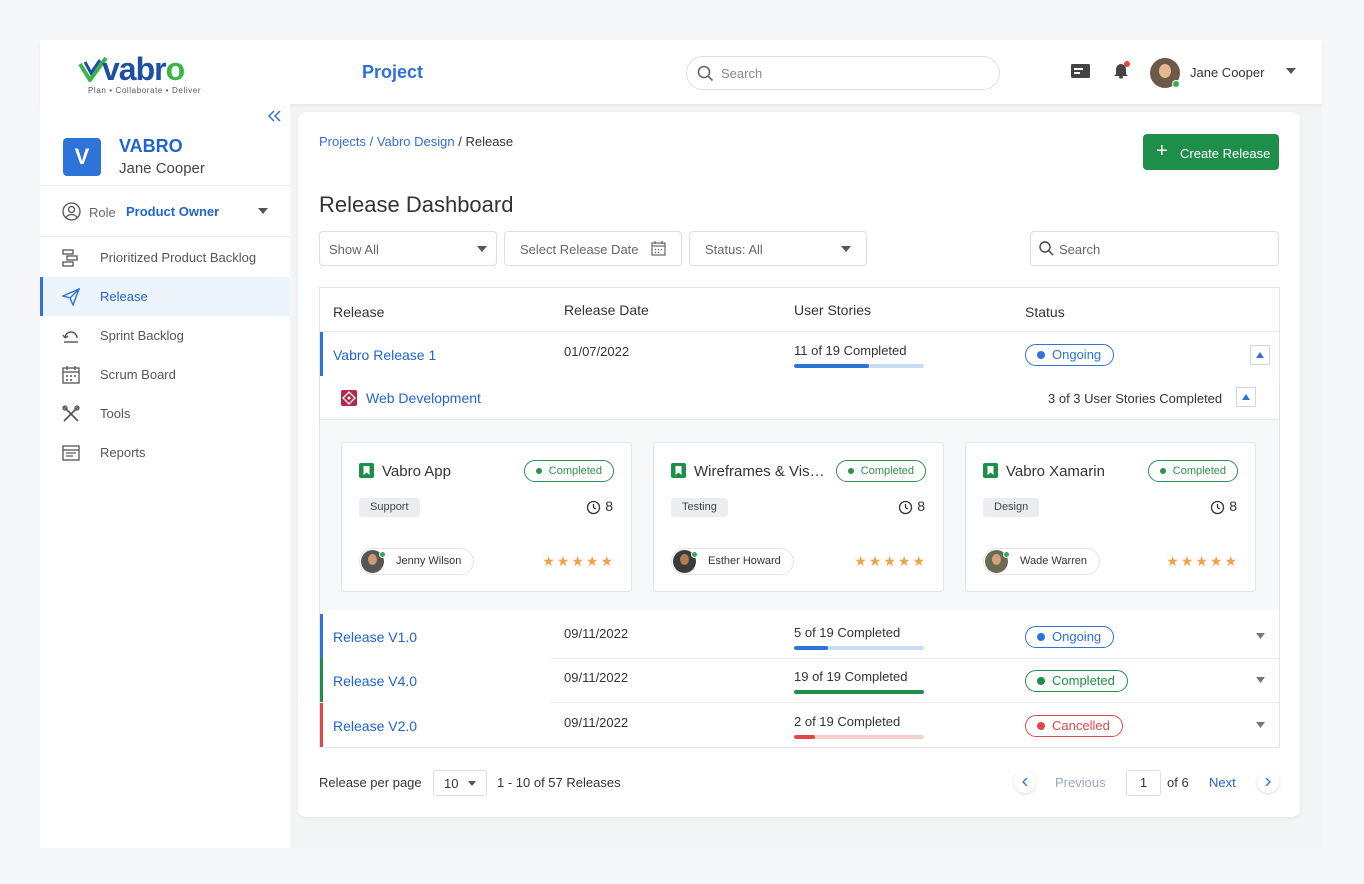 The height and width of the screenshot is (884, 1364). Describe the element at coordinates (162, 168) in the screenshot. I see `org-user: Jane Cooper` at that location.